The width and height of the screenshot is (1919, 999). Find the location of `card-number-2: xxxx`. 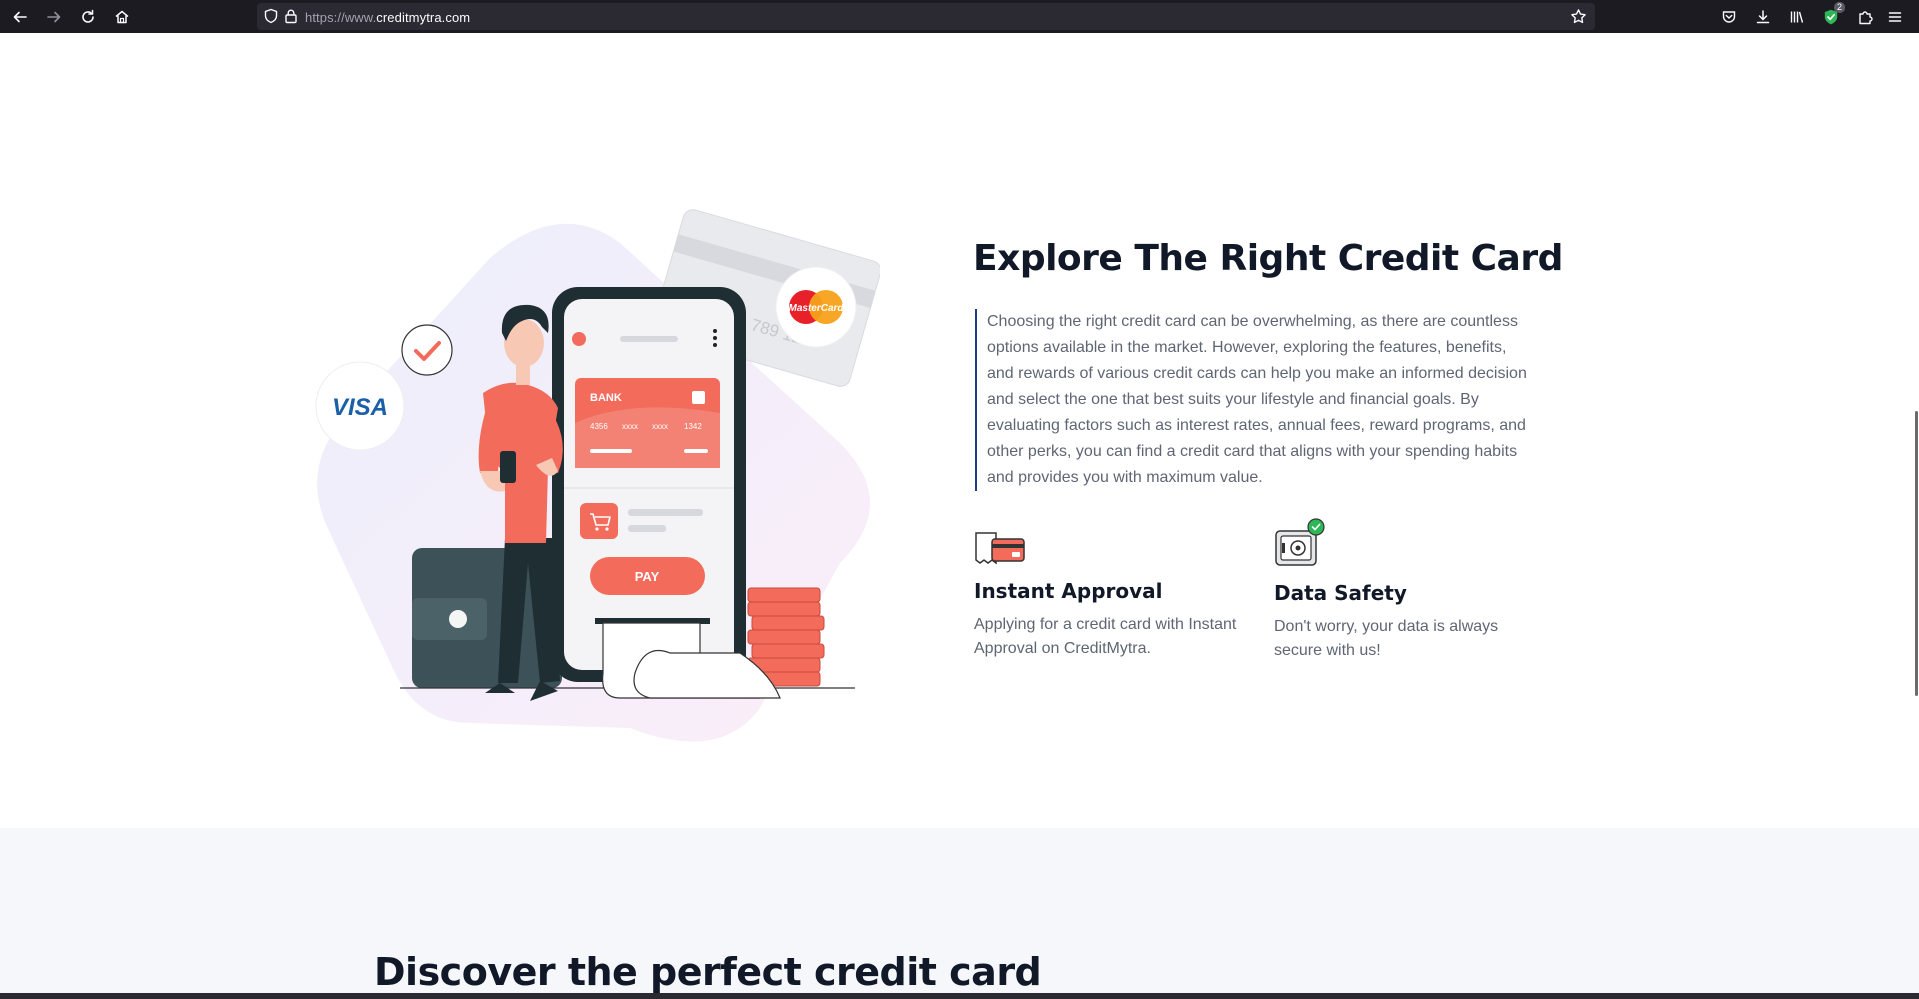

card-number-2: xxxx is located at coordinates (630, 426).